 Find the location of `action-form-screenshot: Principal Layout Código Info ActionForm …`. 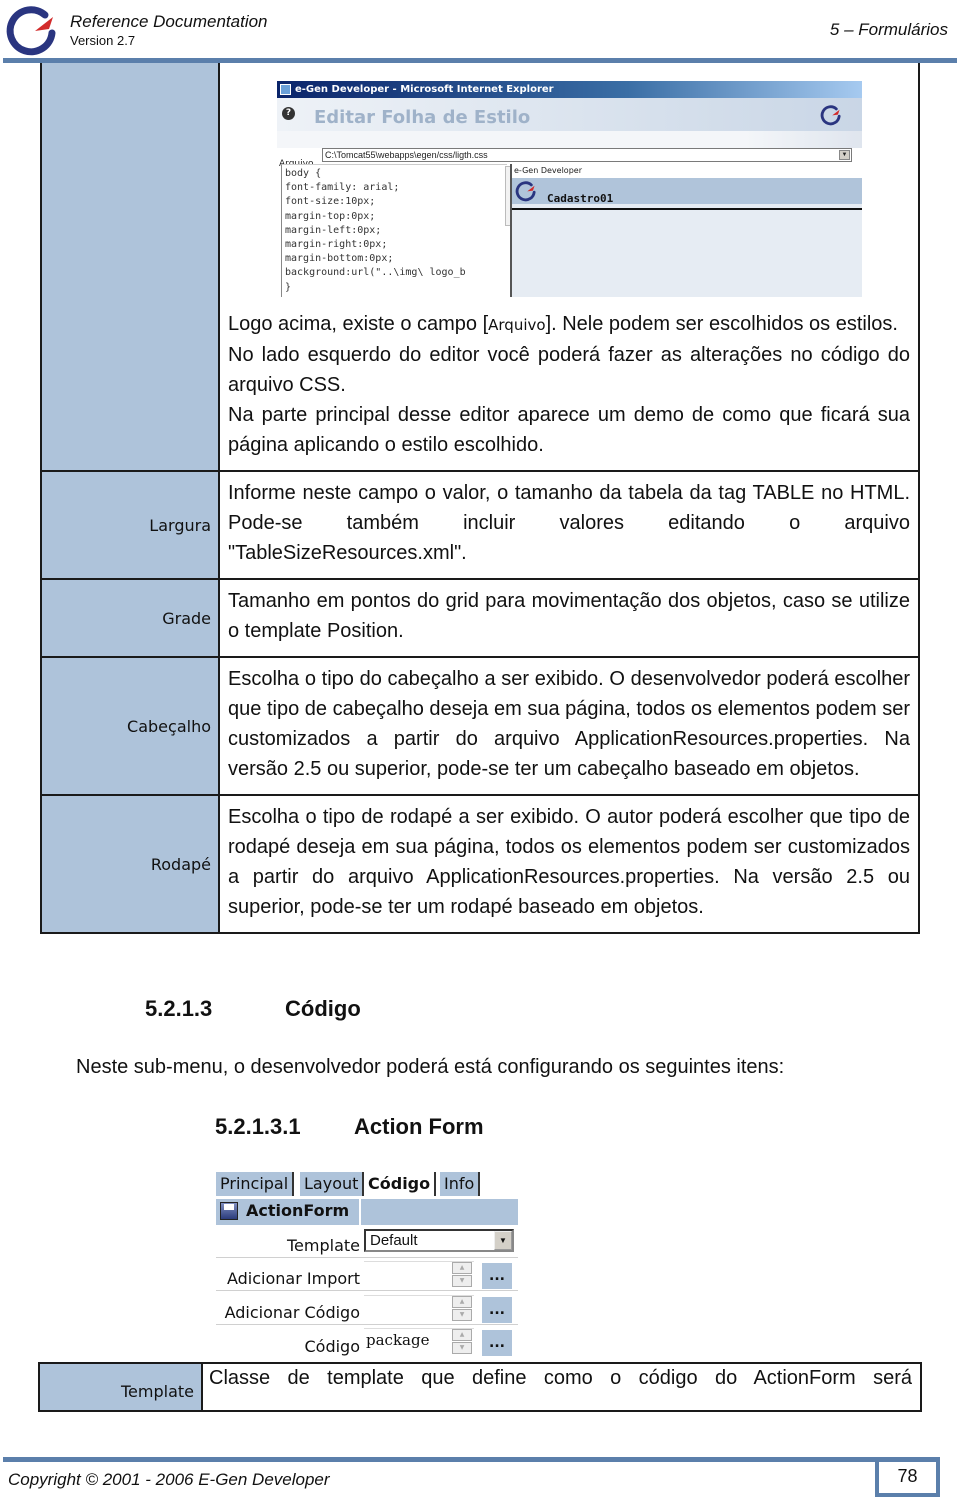

action-form-screenshot: Principal Layout Código Info ActionForm … is located at coordinates (366, 1265).